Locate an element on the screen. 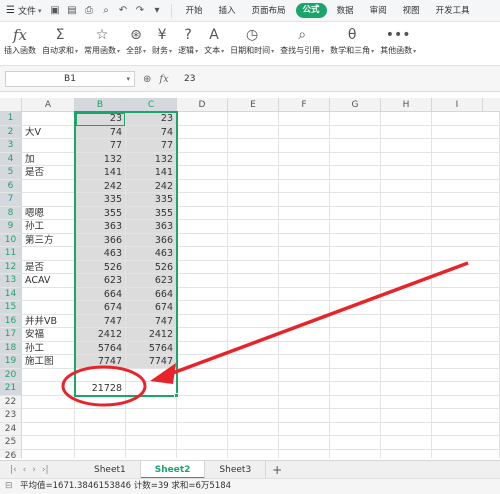  row-header: 12 is located at coordinates (11, 267).